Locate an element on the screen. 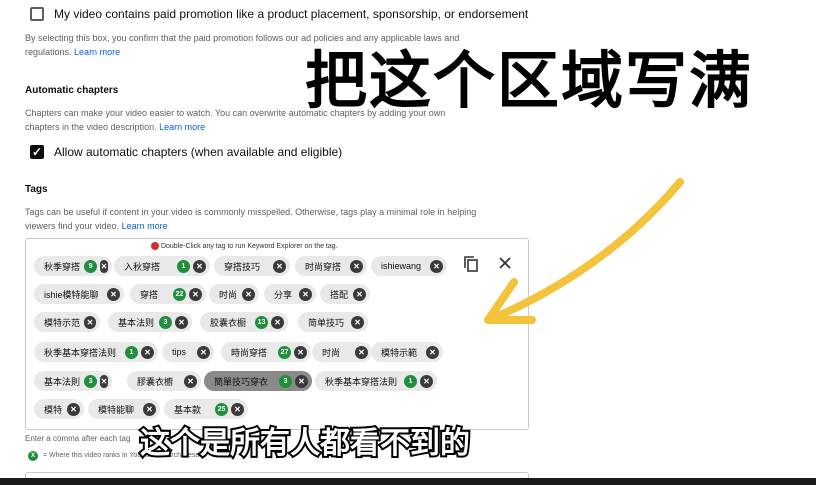 Image resolution: width=816 pixels, height=485 pixels. tag-chip: 模特能聊 ✕ is located at coordinates (124, 409).